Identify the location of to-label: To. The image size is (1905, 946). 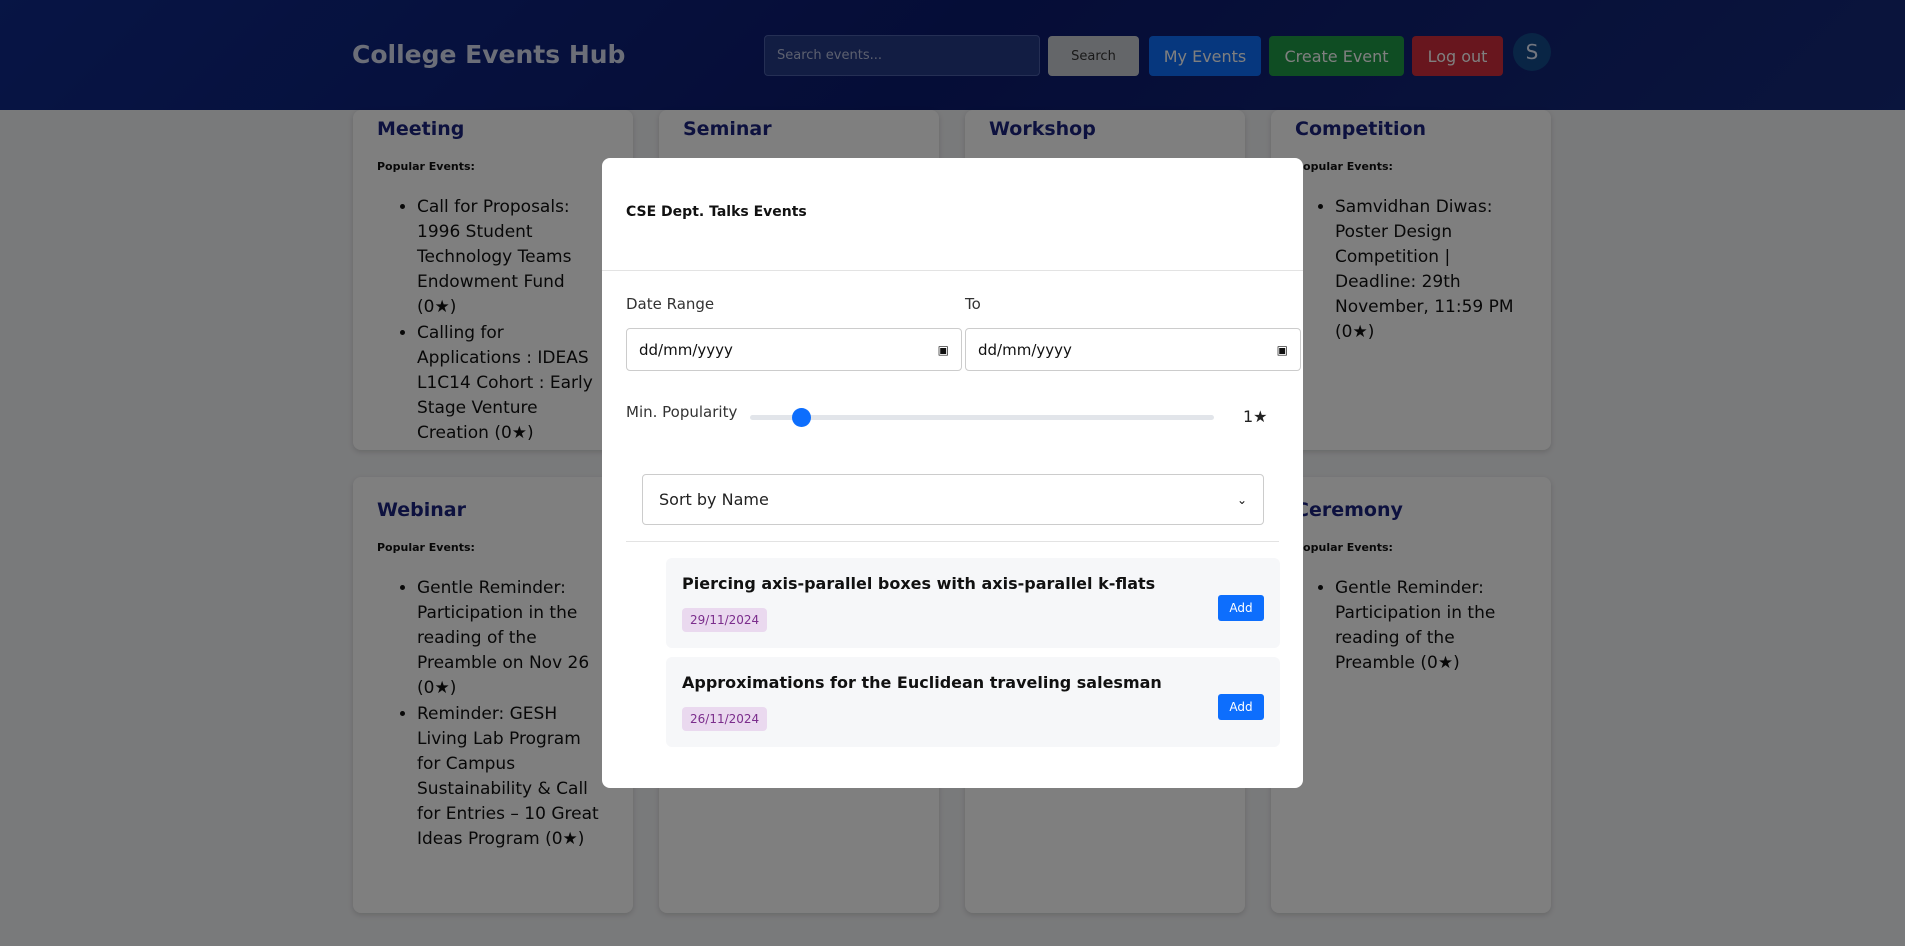
(973, 304).